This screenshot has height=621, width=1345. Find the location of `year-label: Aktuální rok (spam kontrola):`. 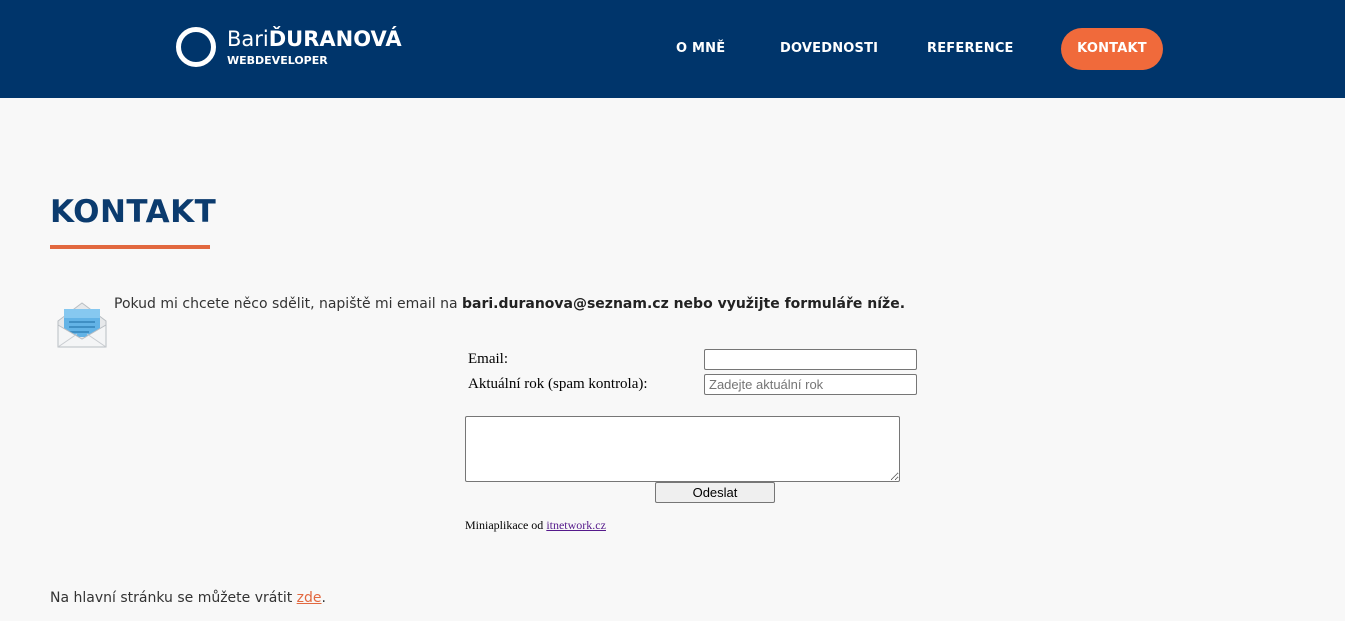

year-label: Aktuální rok (spam kontrola): is located at coordinates (558, 384).